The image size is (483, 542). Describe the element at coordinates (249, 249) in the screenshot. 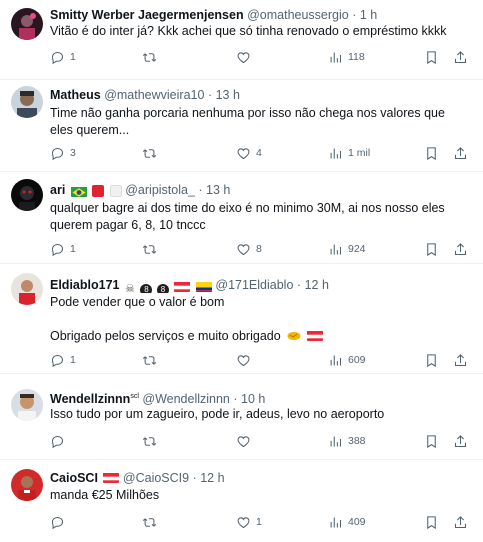

I see `like-button: 8` at that location.